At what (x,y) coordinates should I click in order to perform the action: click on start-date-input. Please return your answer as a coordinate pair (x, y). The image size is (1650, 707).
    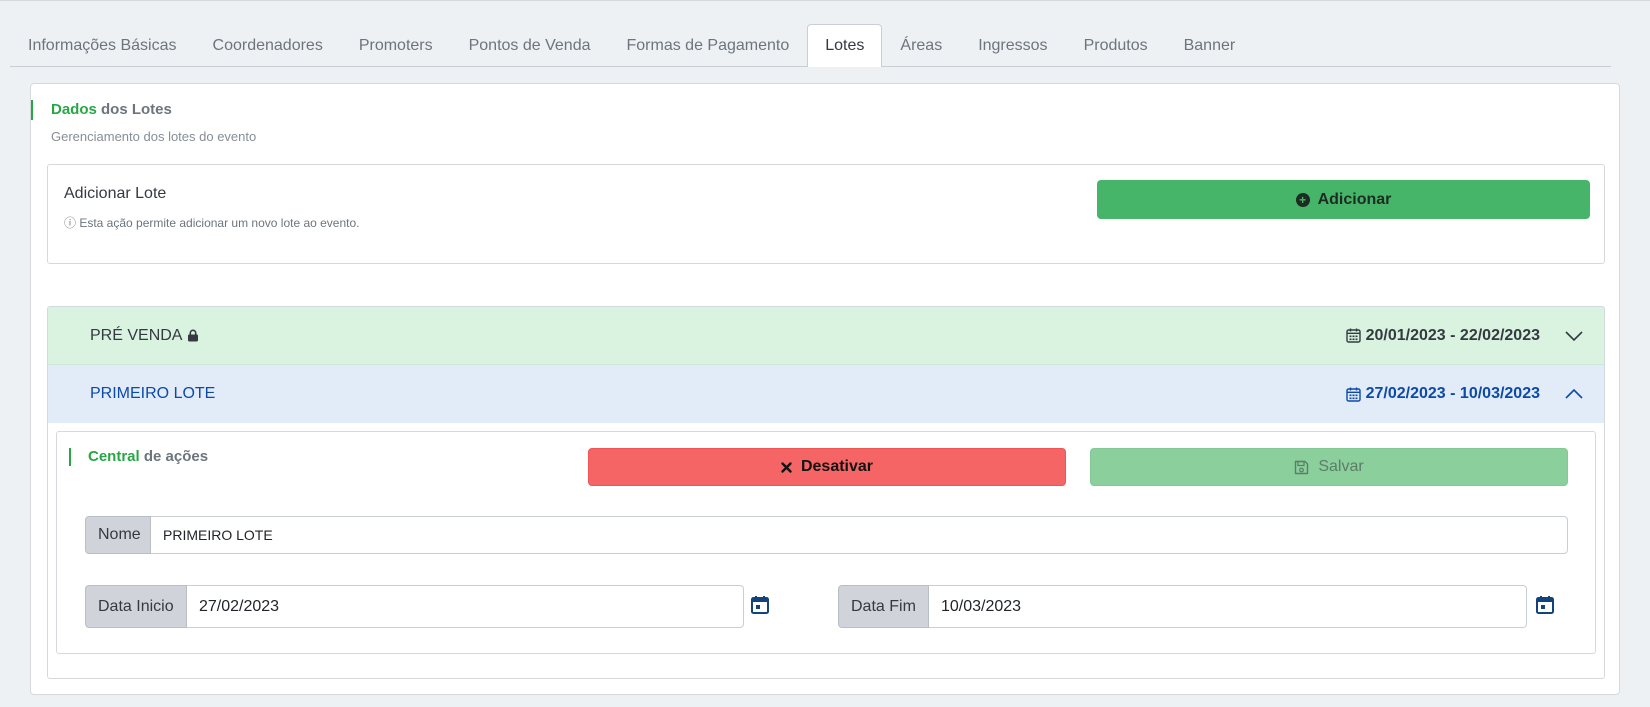
    Looking at the image, I should click on (465, 606).